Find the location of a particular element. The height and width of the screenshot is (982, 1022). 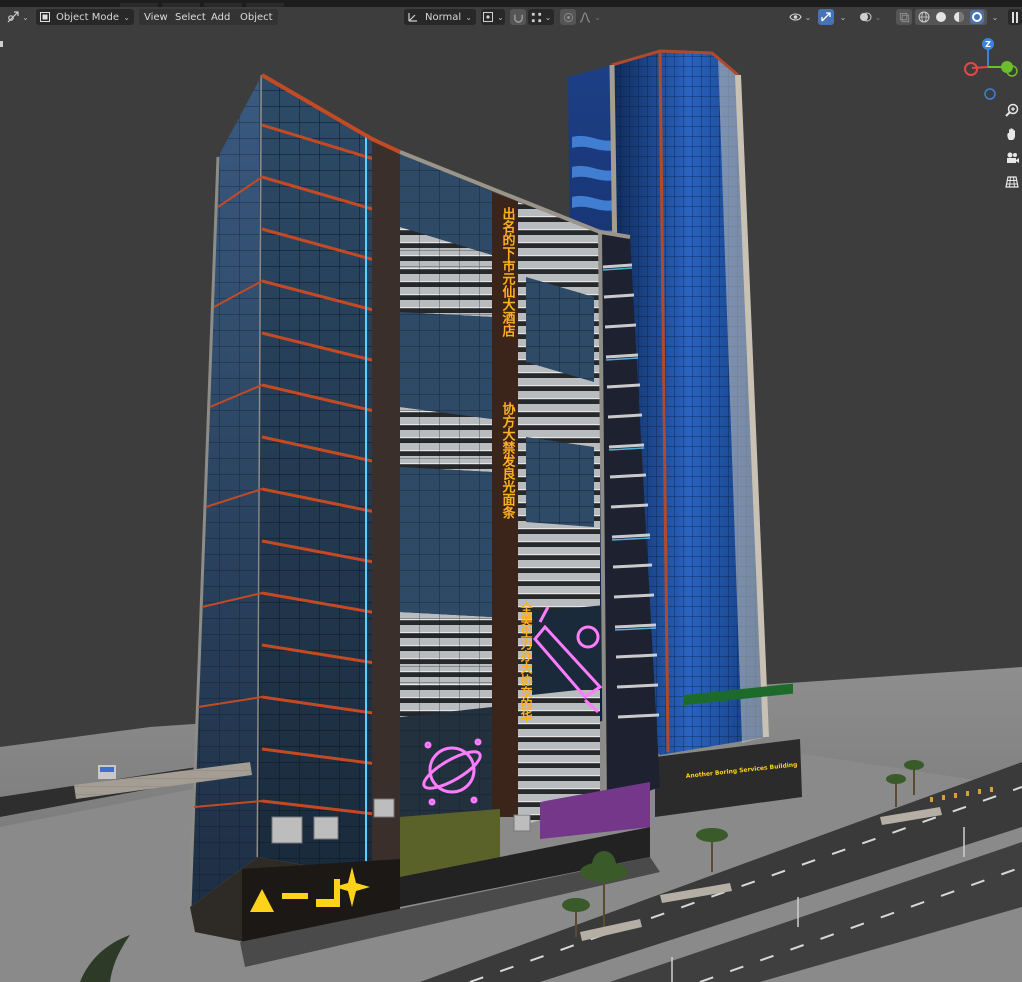

xray-toggle is located at coordinates (904, 17).